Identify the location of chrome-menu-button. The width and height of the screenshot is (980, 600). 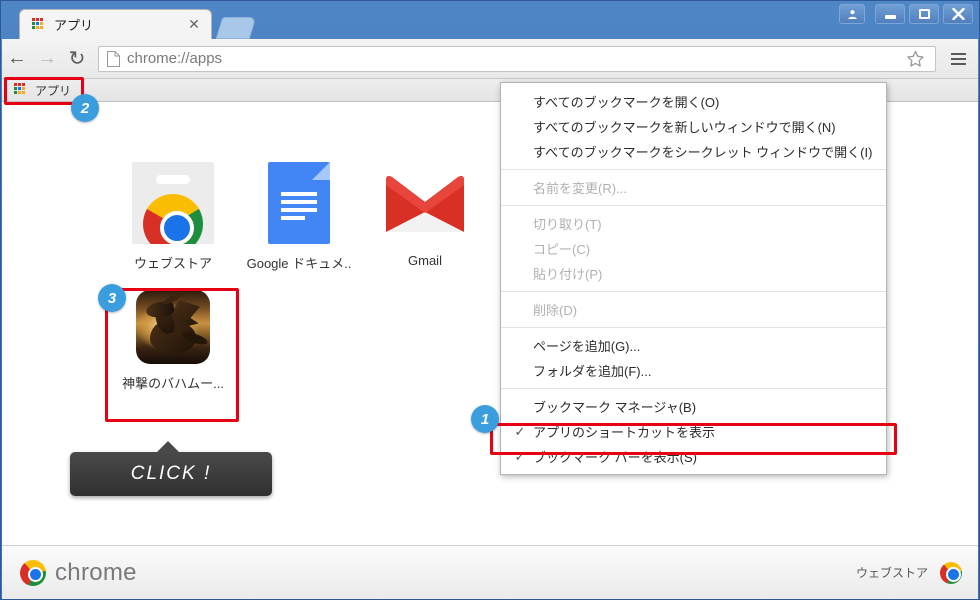
(958, 58).